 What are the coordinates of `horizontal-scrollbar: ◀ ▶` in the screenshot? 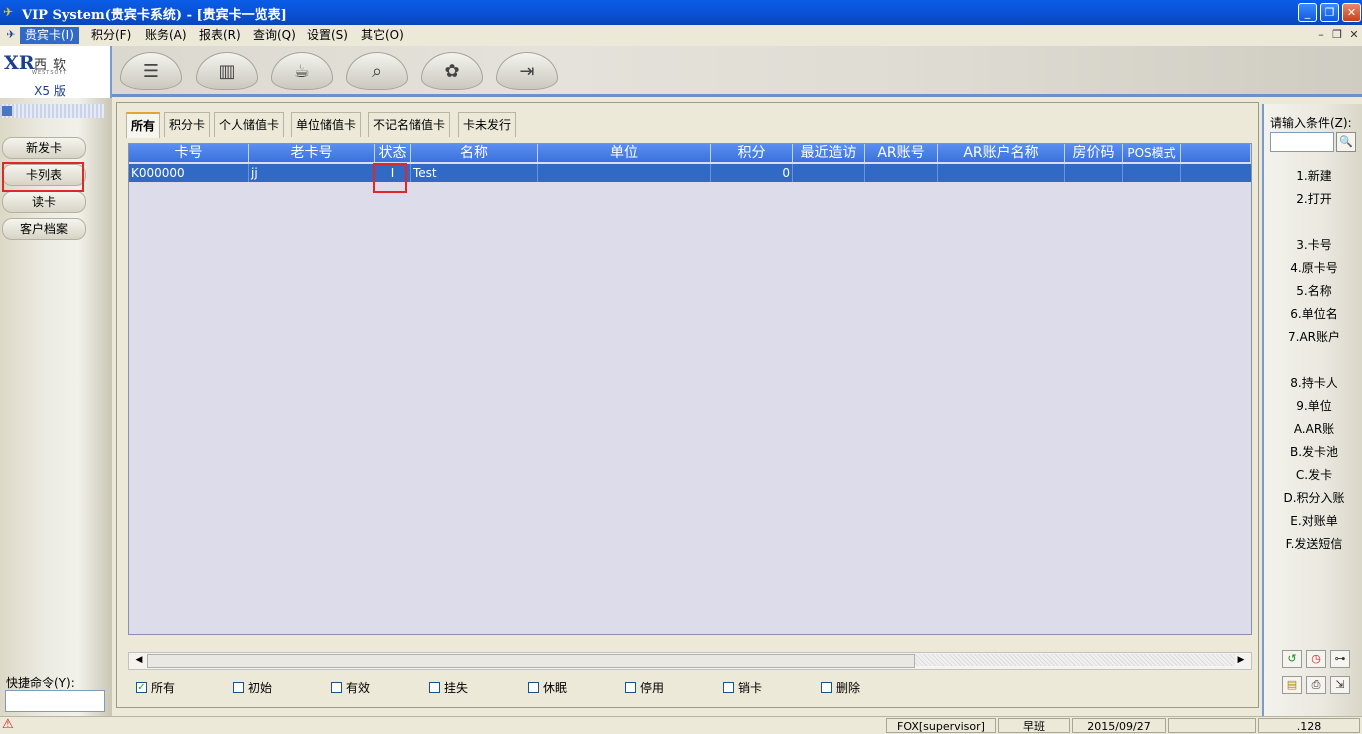 It's located at (690, 661).